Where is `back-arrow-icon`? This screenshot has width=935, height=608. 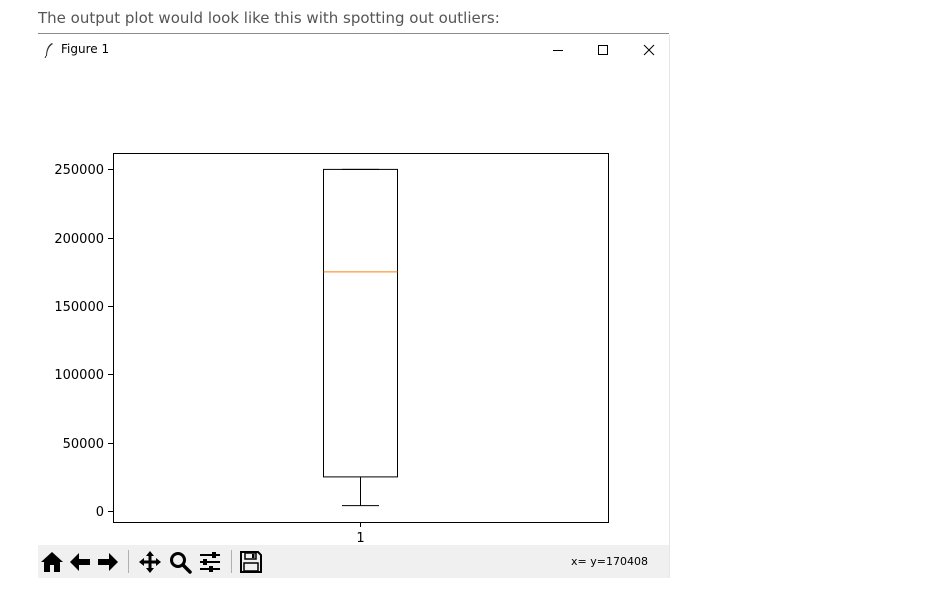 back-arrow-icon is located at coordinates (80, 562).